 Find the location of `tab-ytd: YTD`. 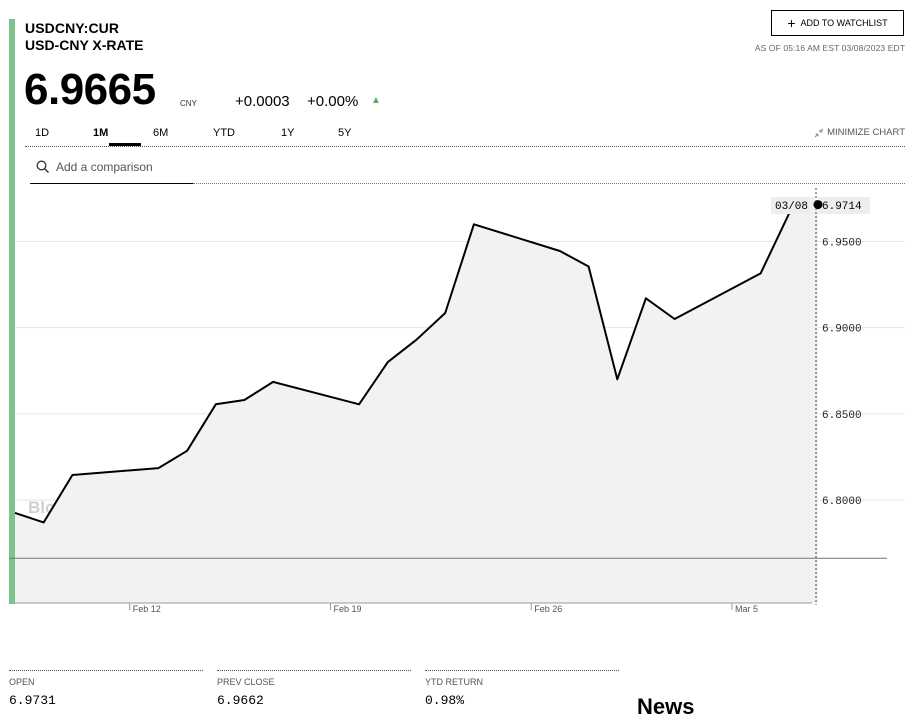

tab-ytd: YTD is located at coordinates (224, 133).